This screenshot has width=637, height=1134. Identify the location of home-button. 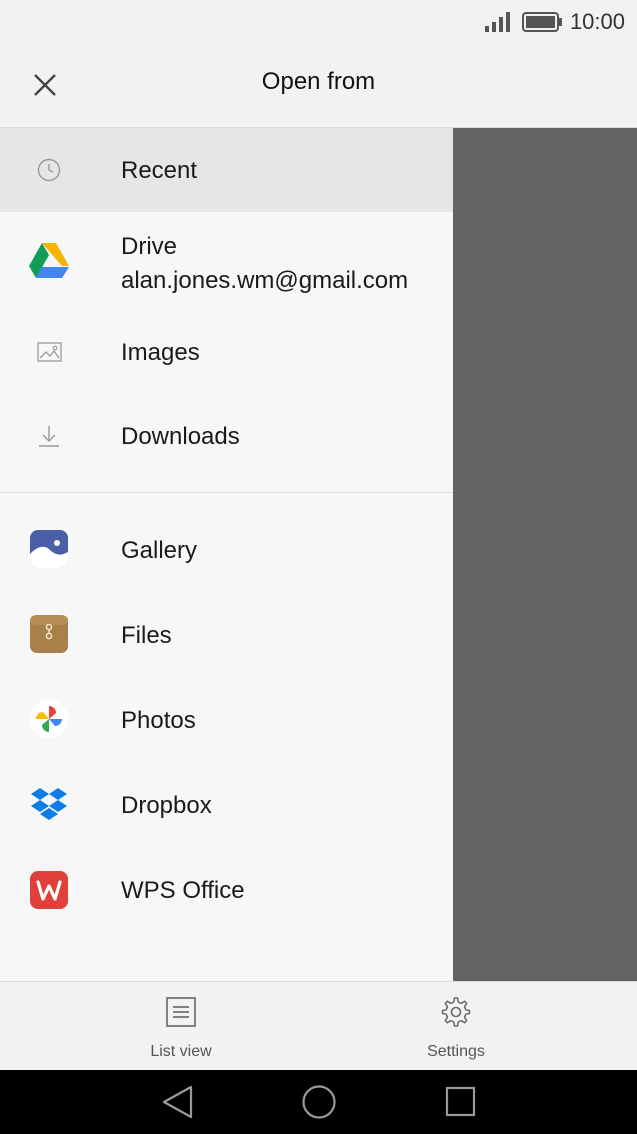
(319, 1102).